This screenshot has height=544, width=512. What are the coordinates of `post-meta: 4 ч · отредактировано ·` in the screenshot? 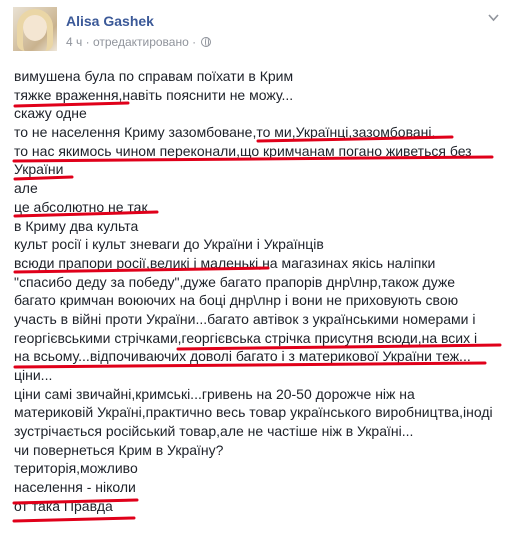 It's located at (139, 42).